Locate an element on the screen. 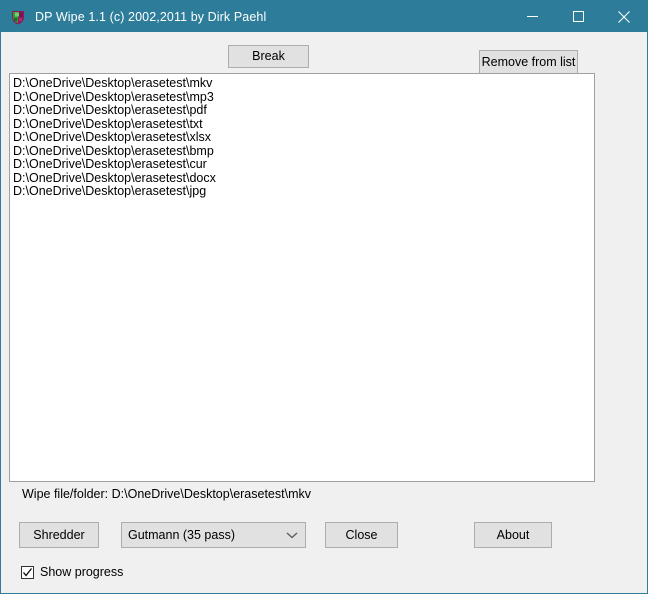 The image size is (648, 594). about-button: About is located at coordinates (513, 535).